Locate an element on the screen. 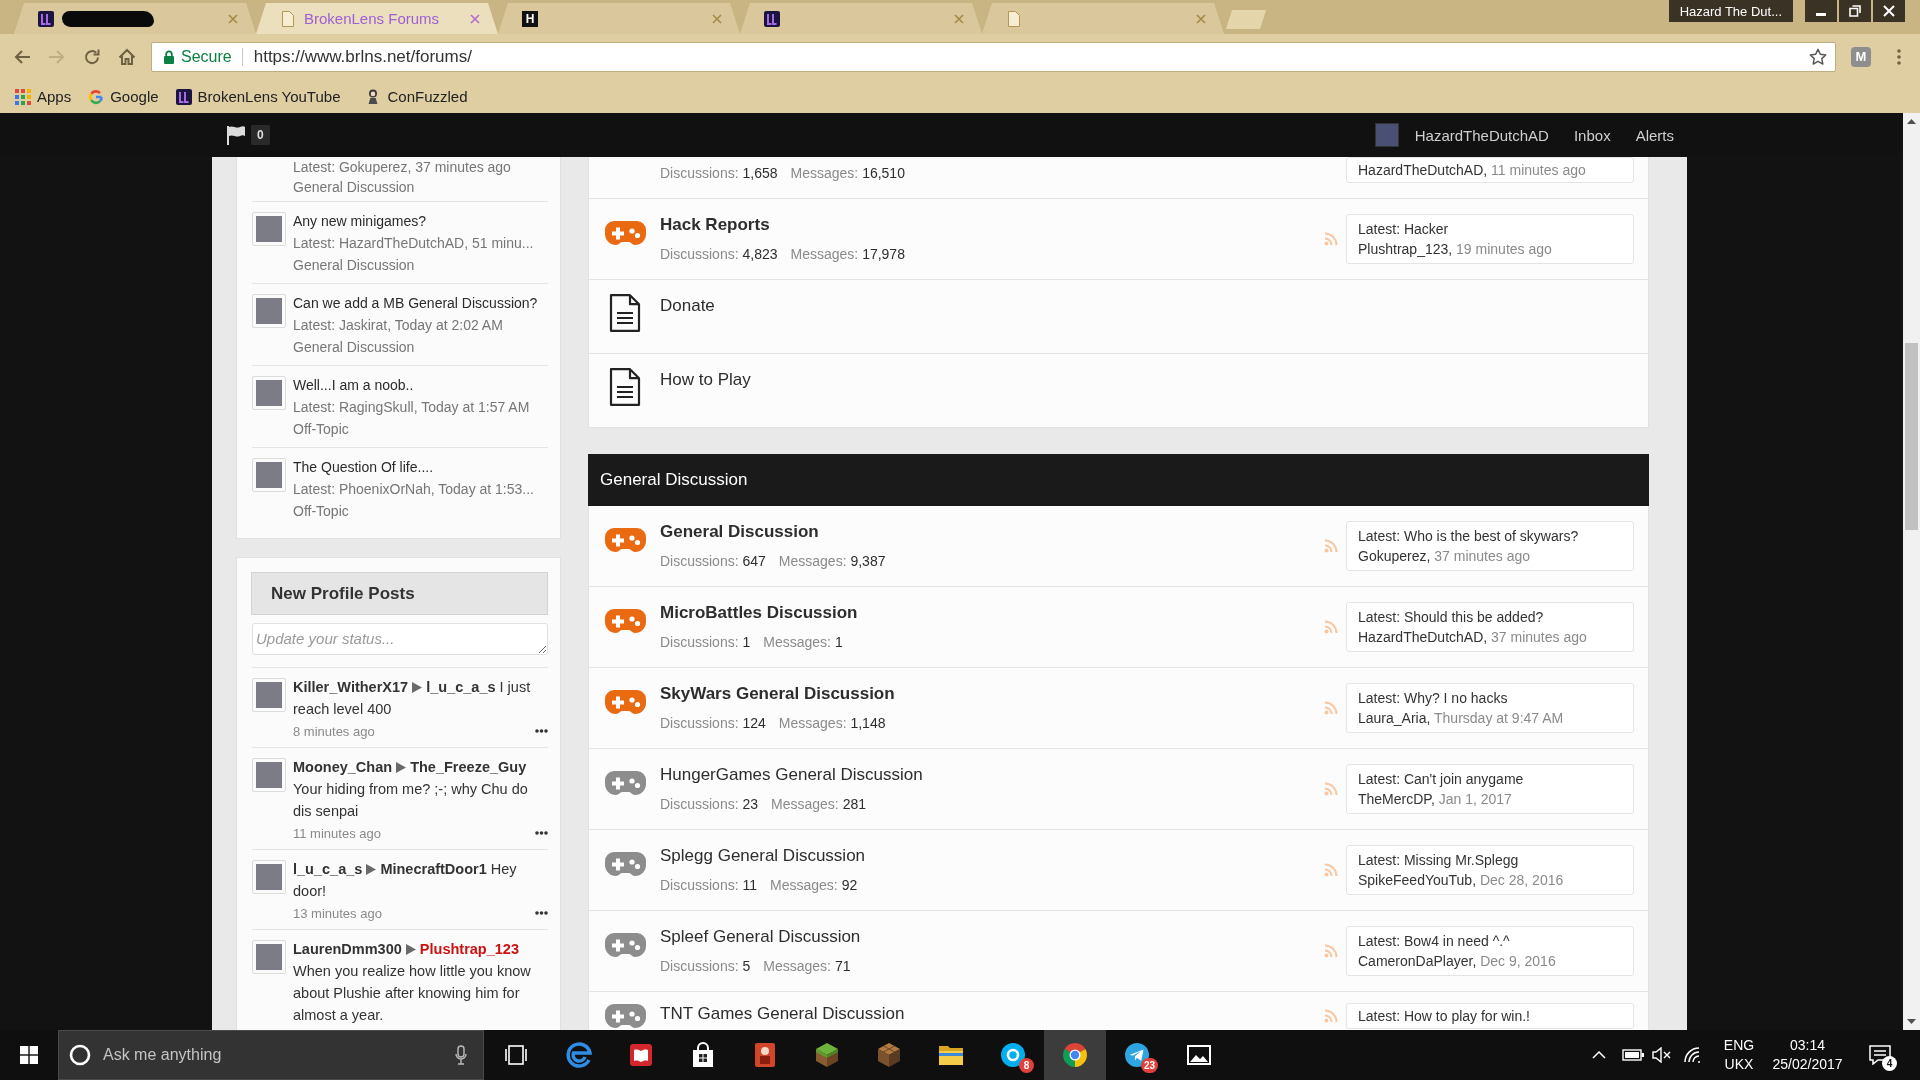 Image resolution: width=1920 pixels, height=1080 pixels. recipient-link: Plushtrap_123 is located at coordinates (469, 949).